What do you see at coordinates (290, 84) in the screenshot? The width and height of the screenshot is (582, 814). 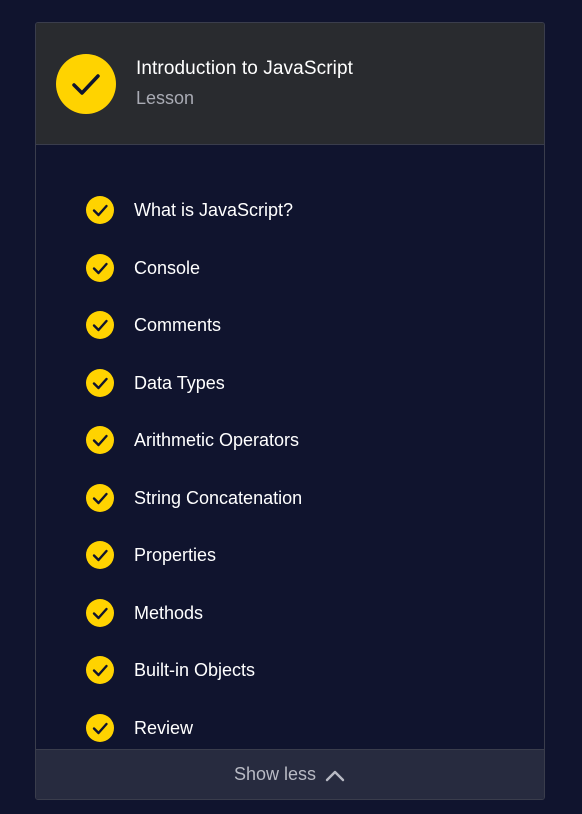 I see `lesson-header: Introduction to JavaScript Lesson` at bounding box center [290, 84].